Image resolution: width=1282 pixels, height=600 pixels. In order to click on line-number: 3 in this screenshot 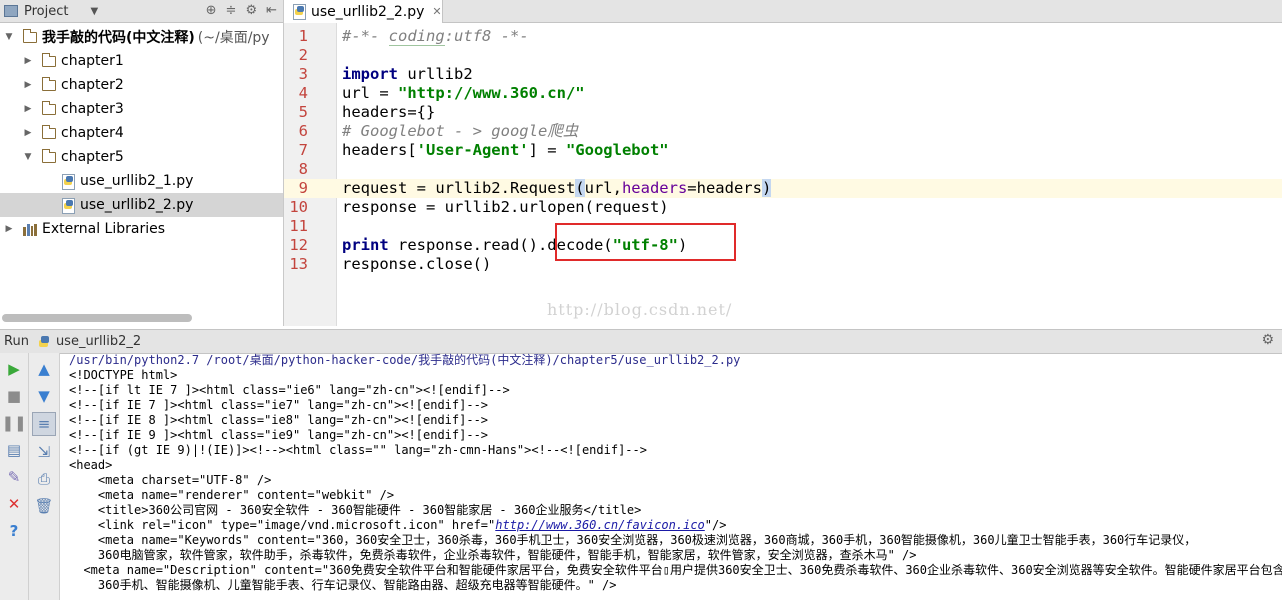, I will do `click(303, 74)`.